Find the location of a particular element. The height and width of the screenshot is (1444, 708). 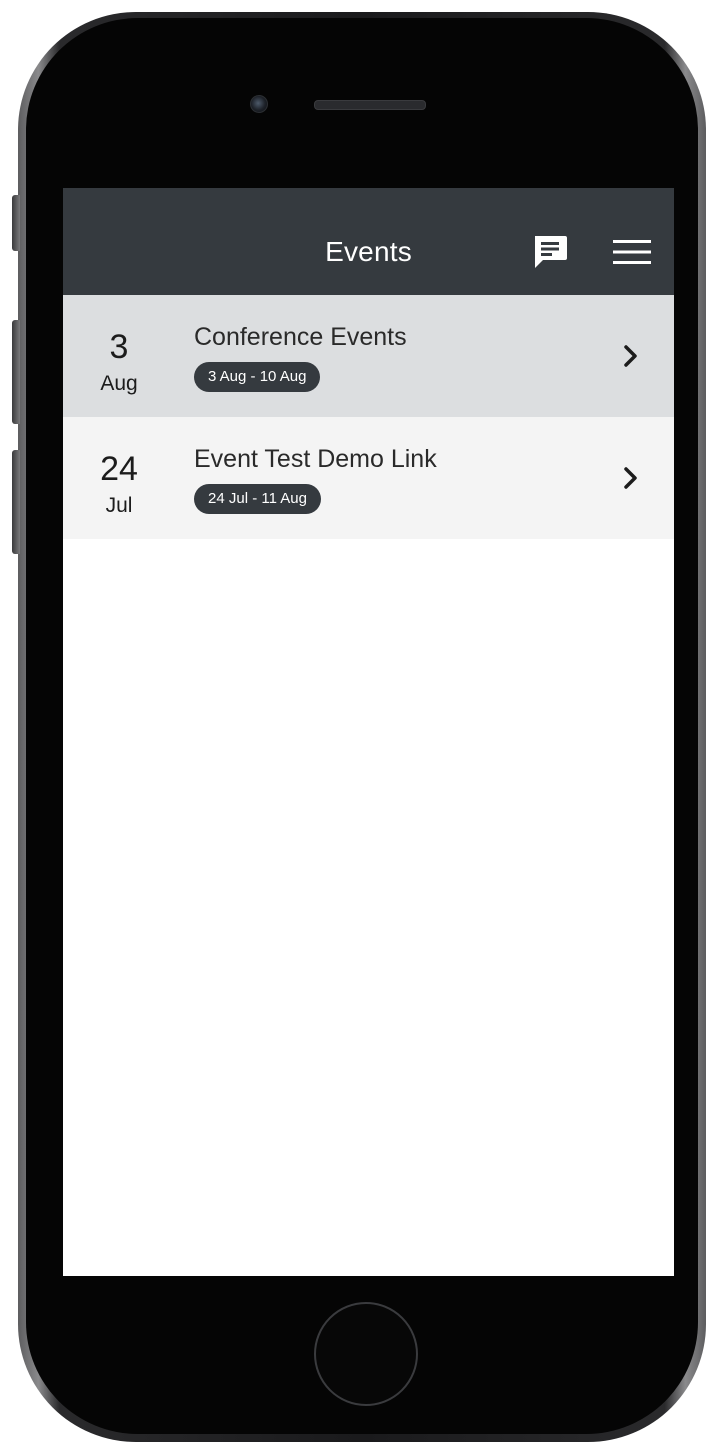

app-header: Events is located at coordinates (368, 241).